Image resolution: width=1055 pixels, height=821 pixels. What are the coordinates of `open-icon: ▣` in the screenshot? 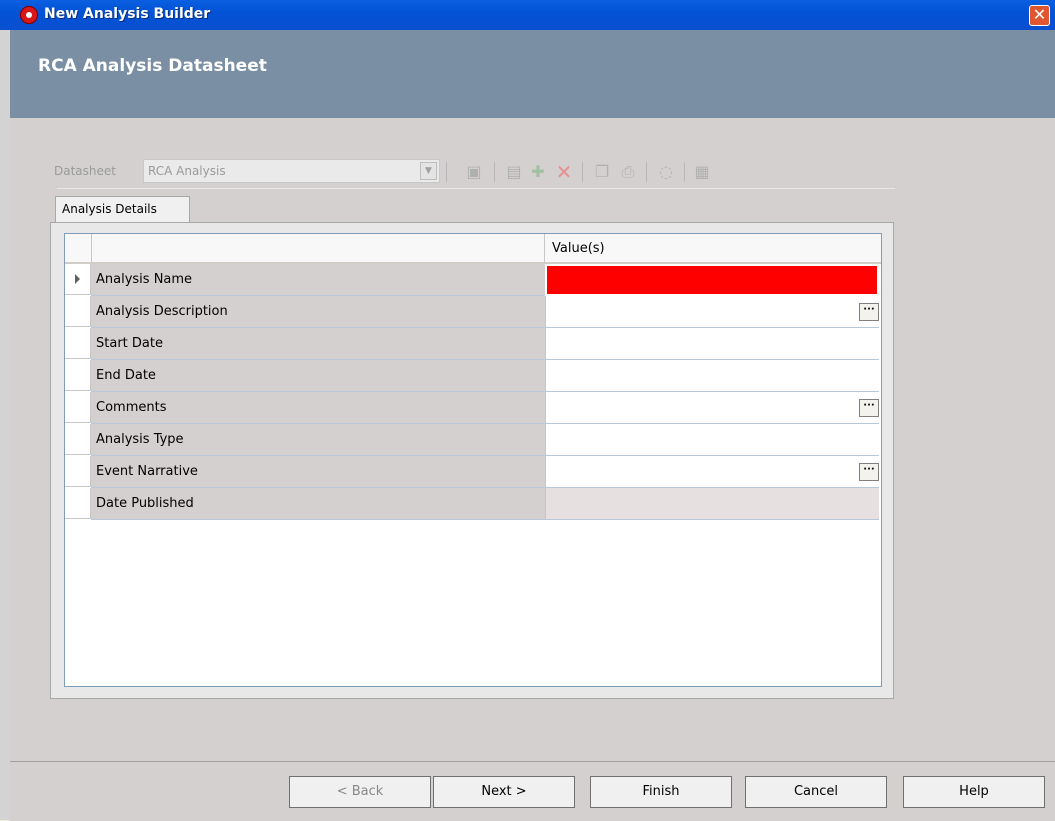 It's located at (474, 172).